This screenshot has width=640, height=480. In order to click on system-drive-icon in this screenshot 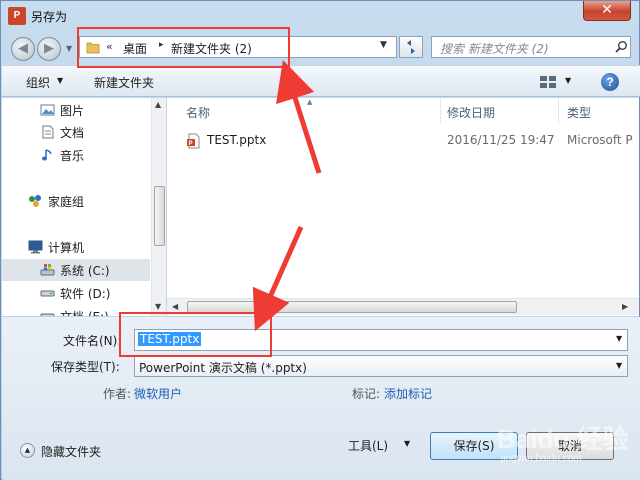, I will do `click(47, 270)`.